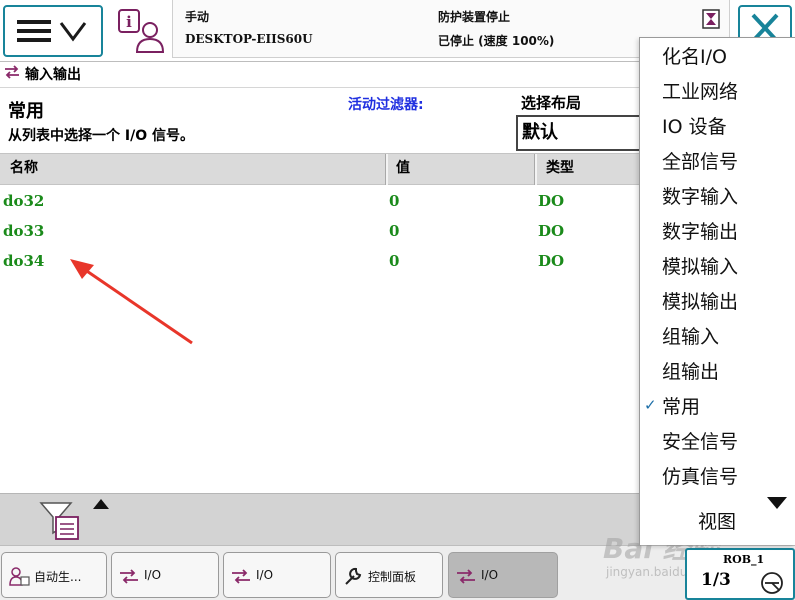 The height and width of the screenshot is (600, 795). I want to click on motor-status: 防护装置停止, so click(474, 17).